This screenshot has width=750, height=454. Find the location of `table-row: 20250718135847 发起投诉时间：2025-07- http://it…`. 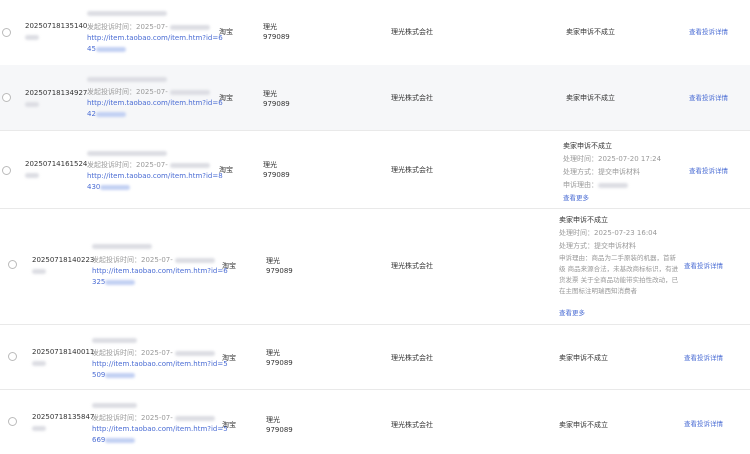

table-row: 20250718135847 发起投诉时间：2025-07- http://it… is located at coordinates (375, 421).